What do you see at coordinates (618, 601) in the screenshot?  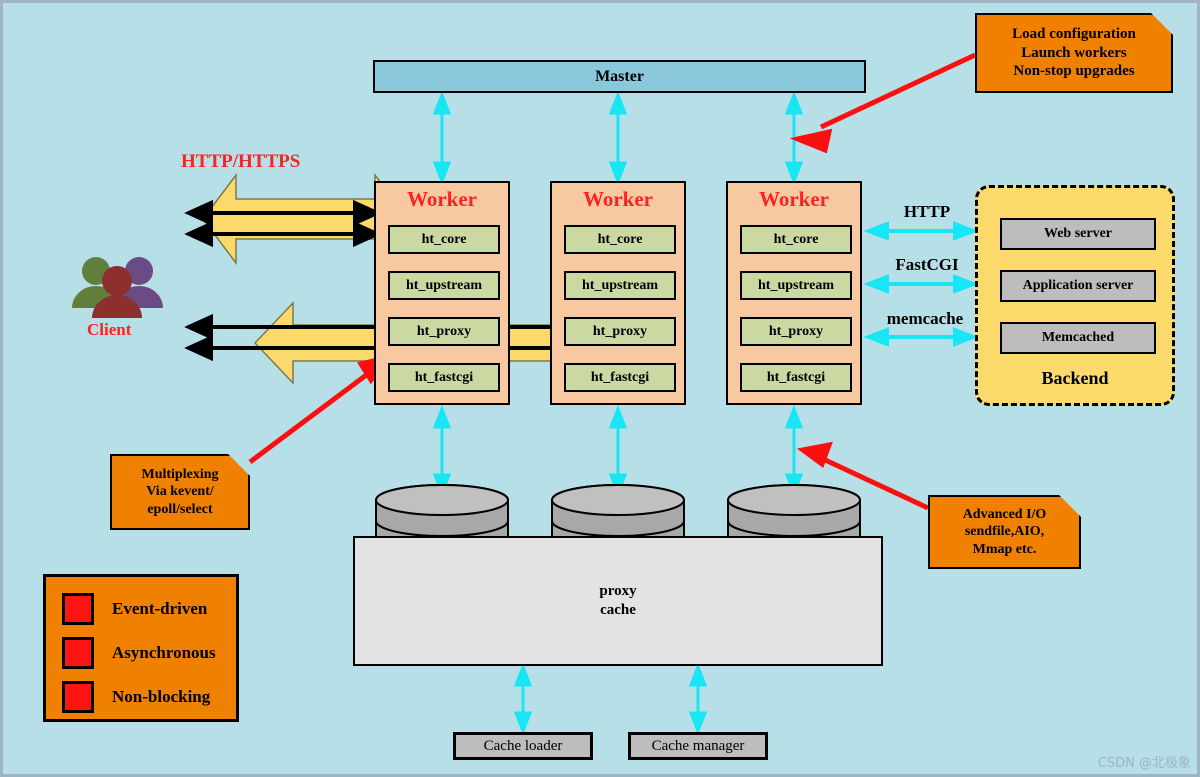 I see `proxy-cache-box: proxy cache` at bounding box center [618, 601].